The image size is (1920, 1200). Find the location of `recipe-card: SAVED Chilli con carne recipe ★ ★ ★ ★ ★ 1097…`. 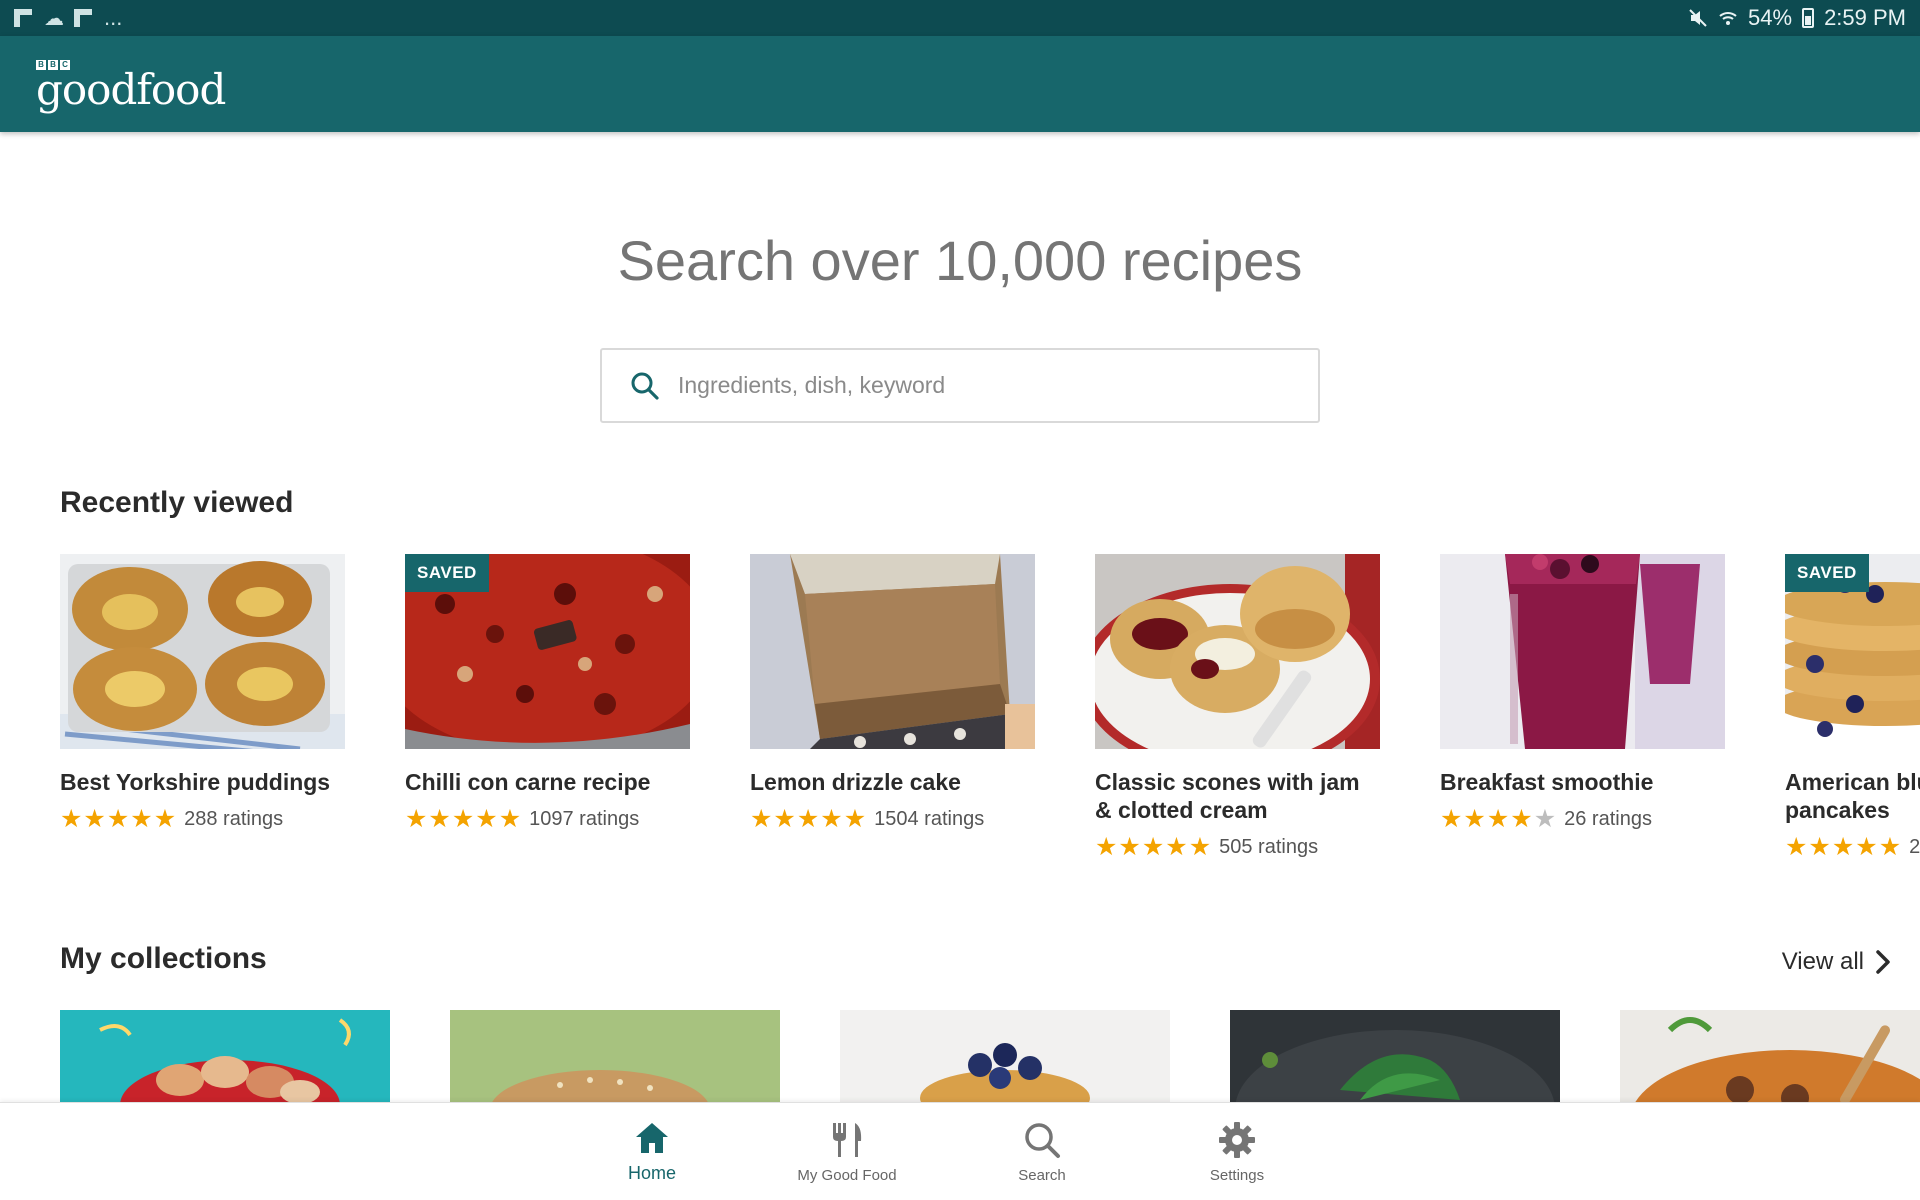

recipe-card: SAVED Chilli con carne recipe ★ ★ ★ ★ ★ 1097… is located at coordinates (547, 693).